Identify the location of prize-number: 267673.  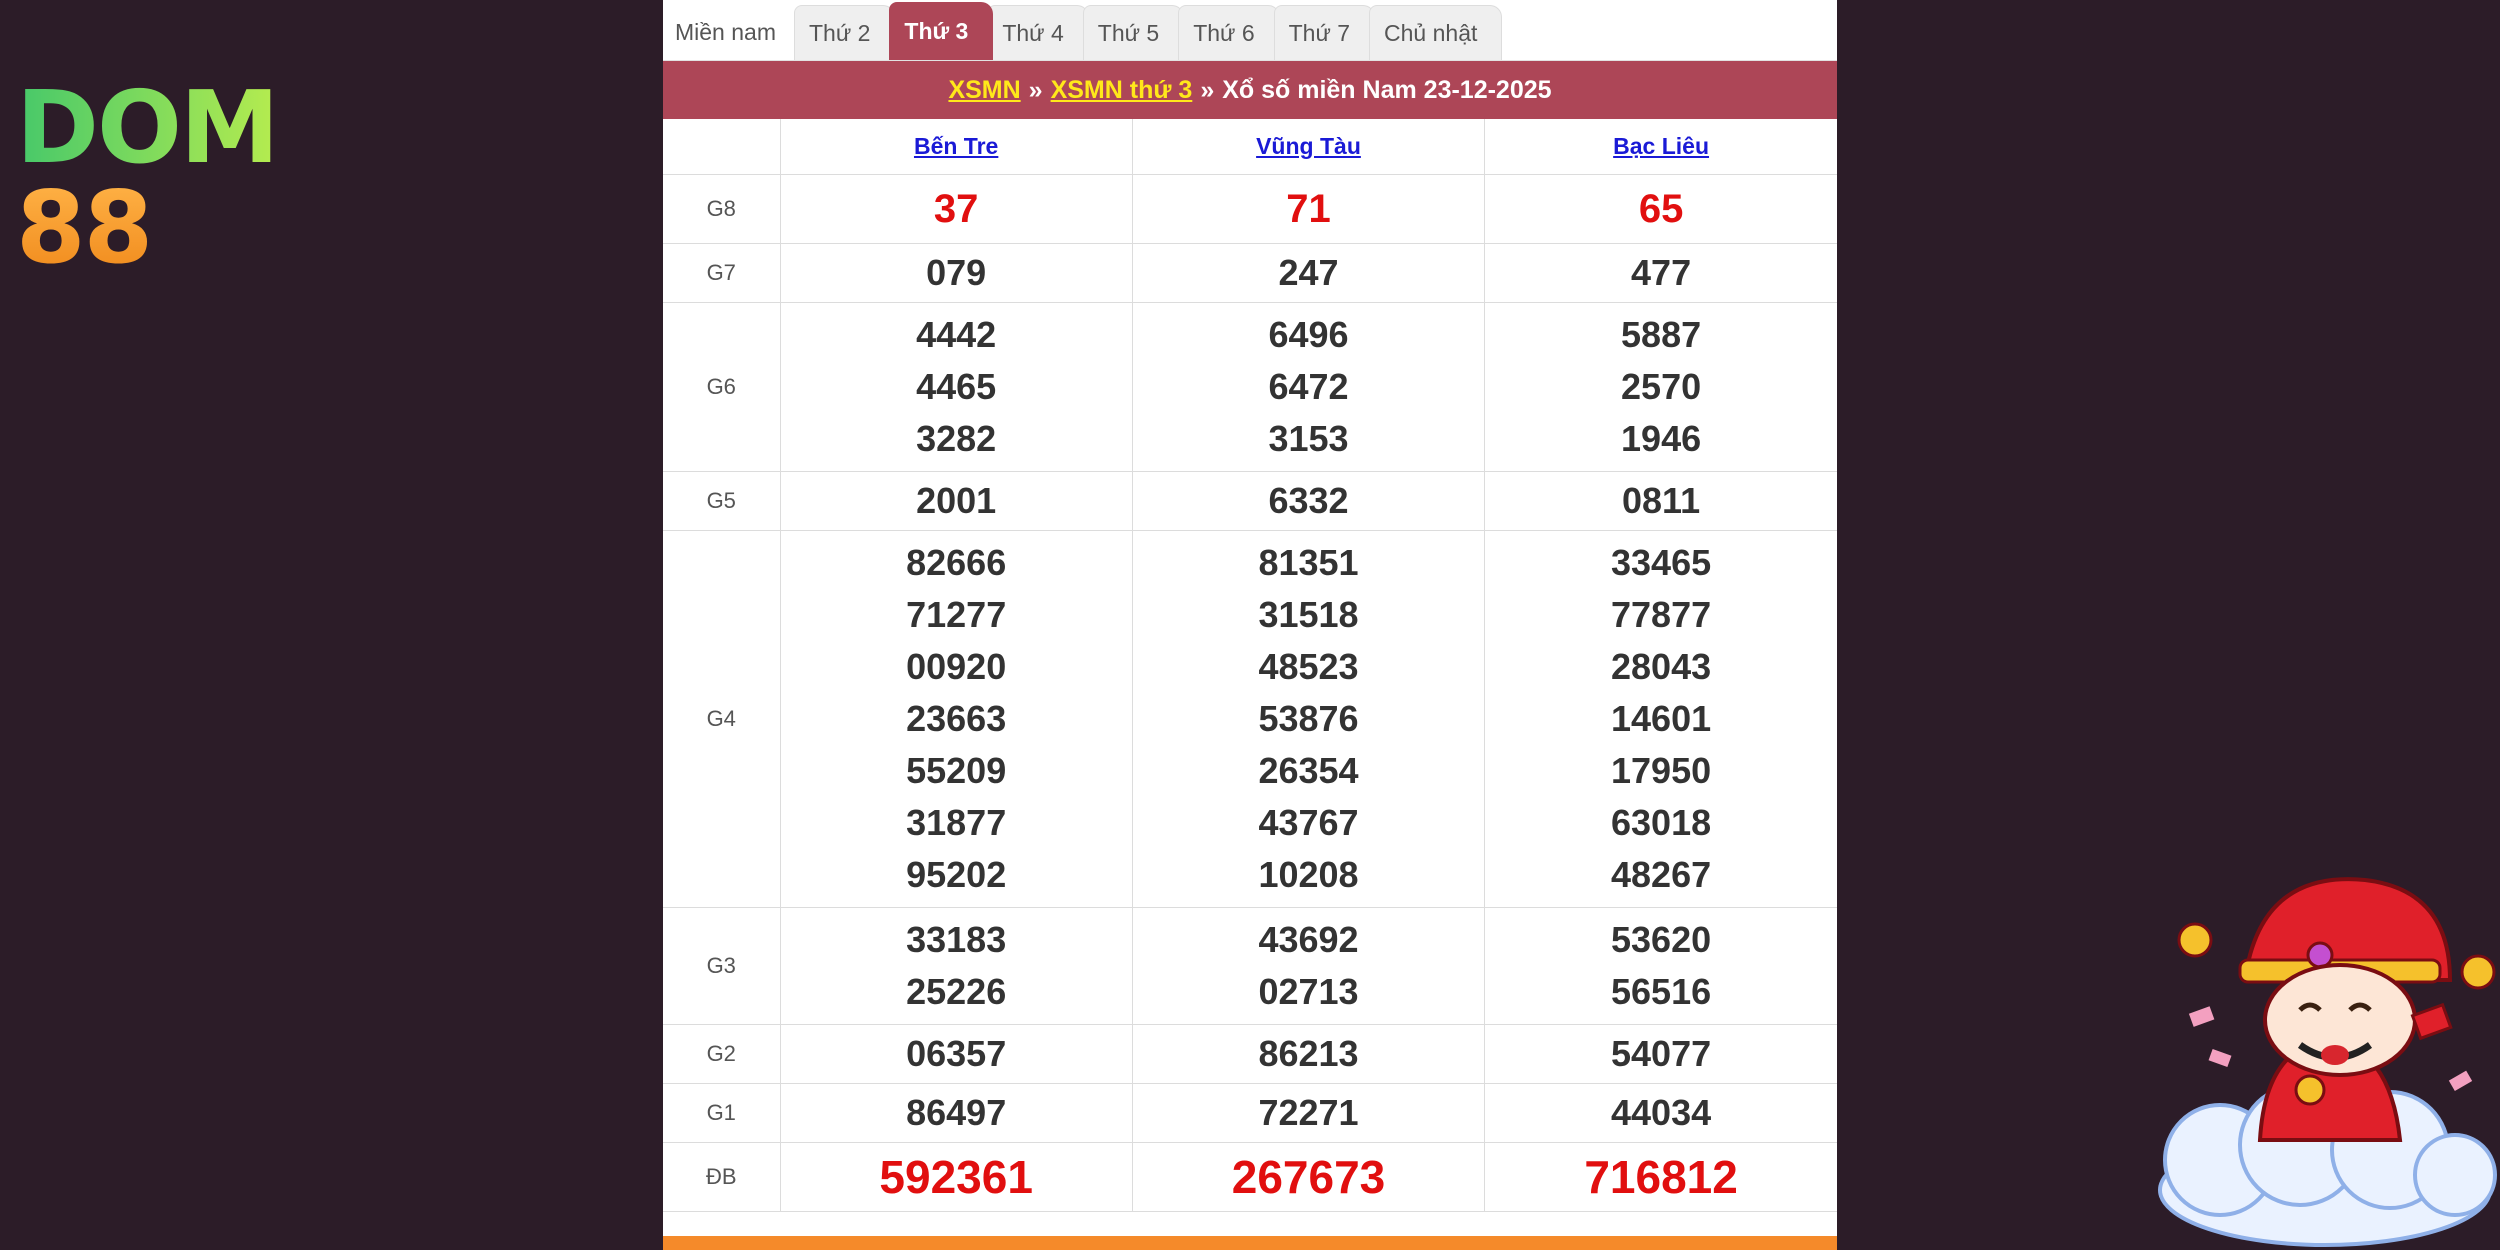
(1308, 1176).